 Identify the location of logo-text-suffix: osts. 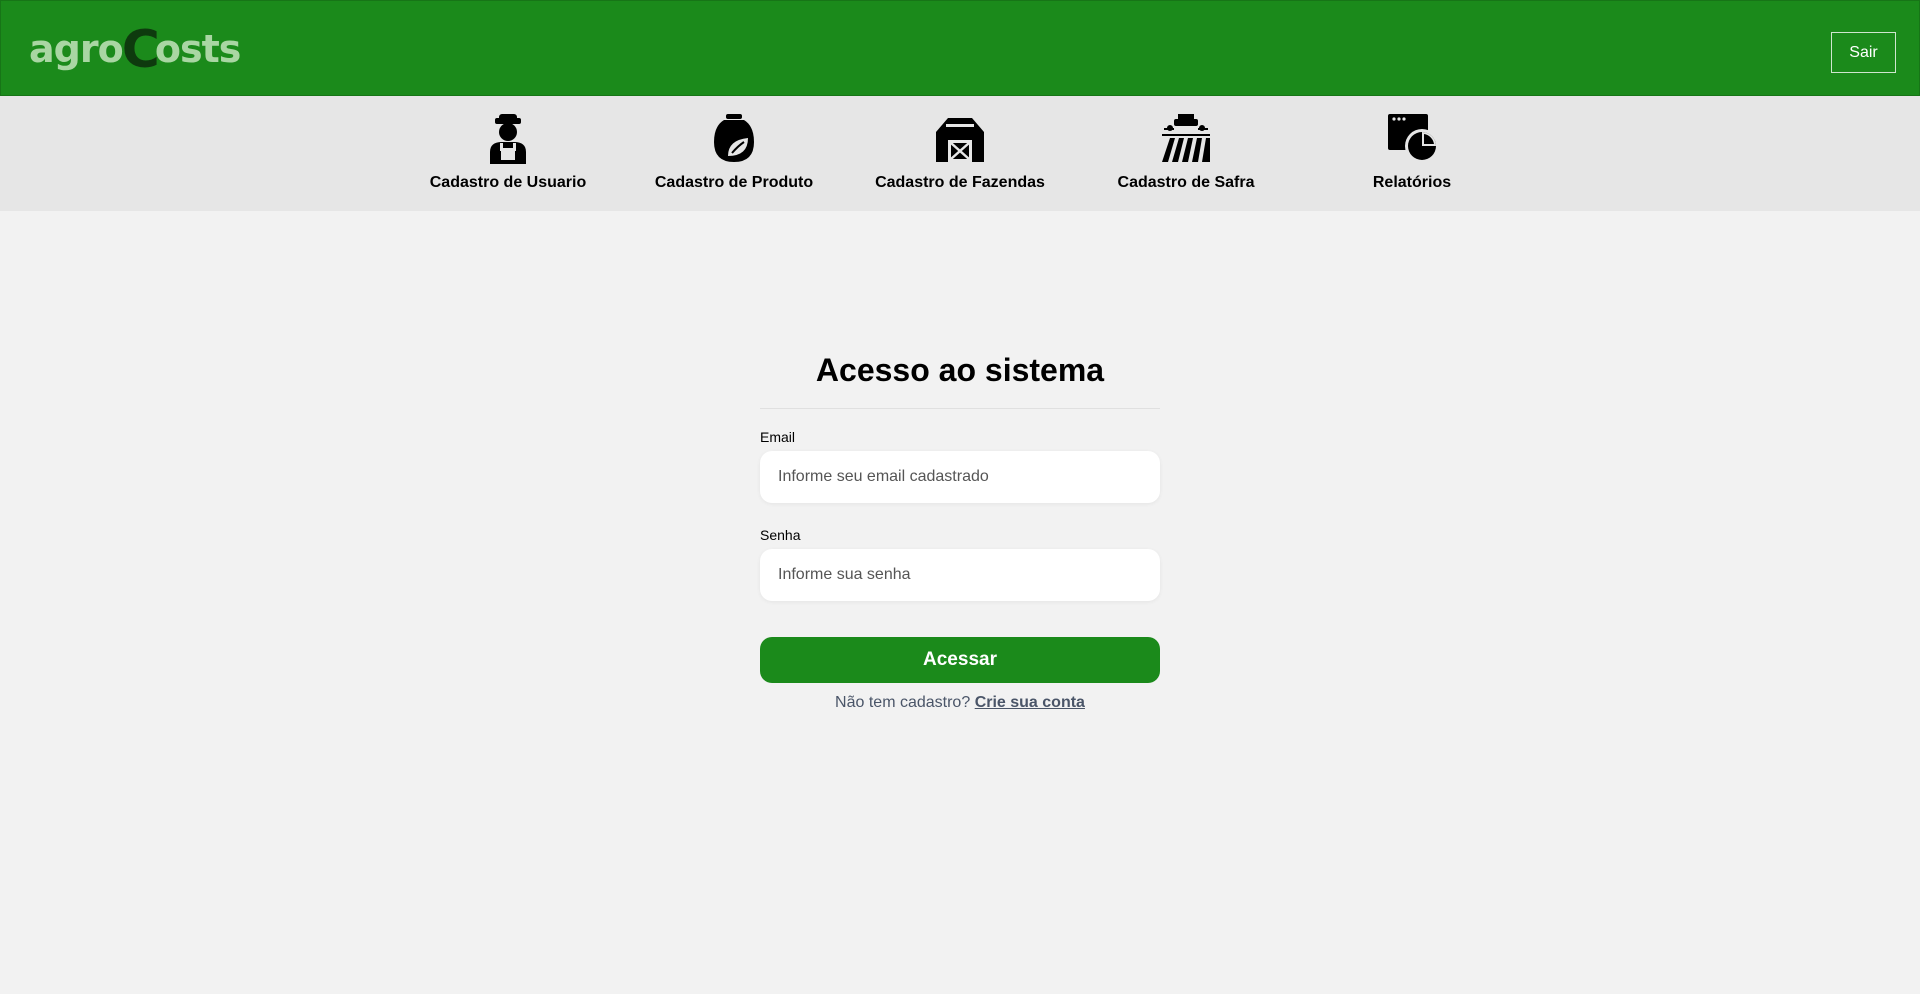
(198, 49).